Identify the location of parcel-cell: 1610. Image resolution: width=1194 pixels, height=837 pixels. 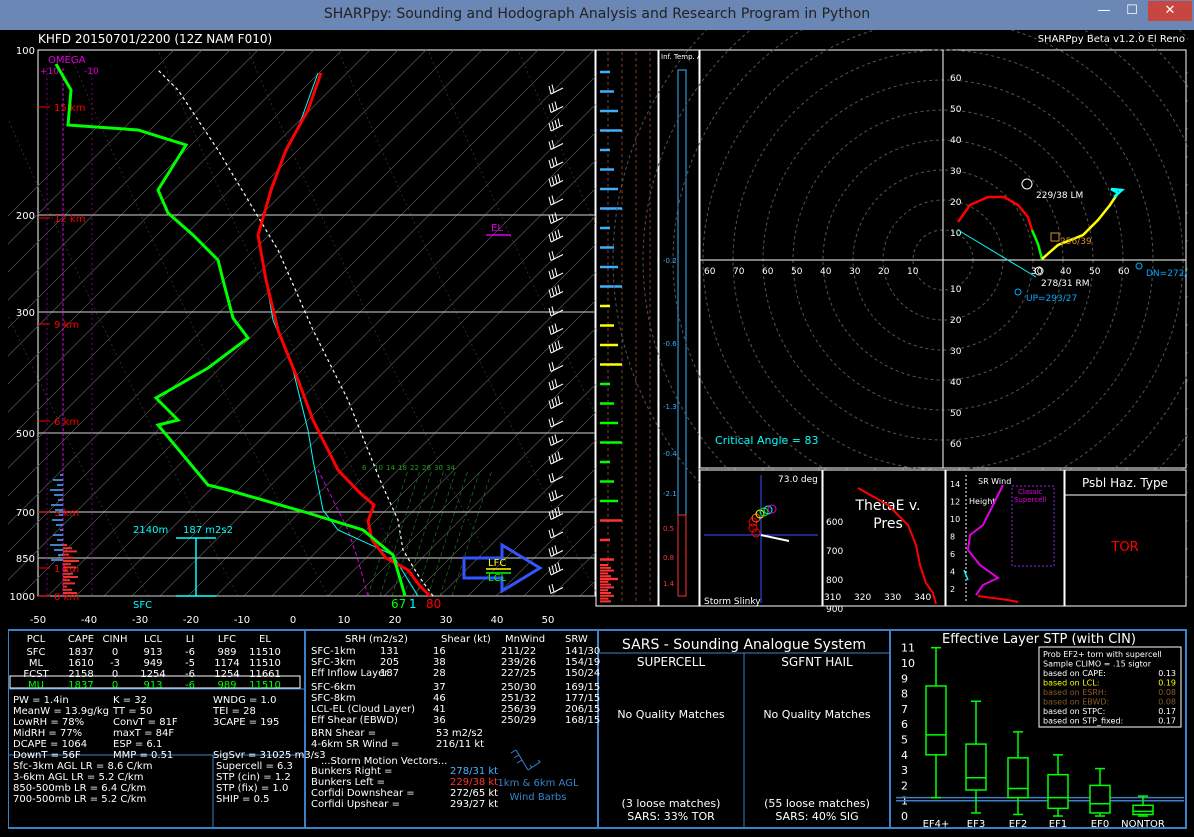
(80, 663).